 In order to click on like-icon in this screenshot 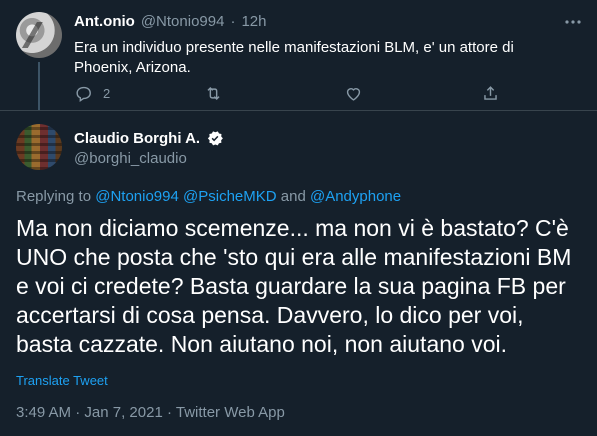, I will do `click(353, 94)`.